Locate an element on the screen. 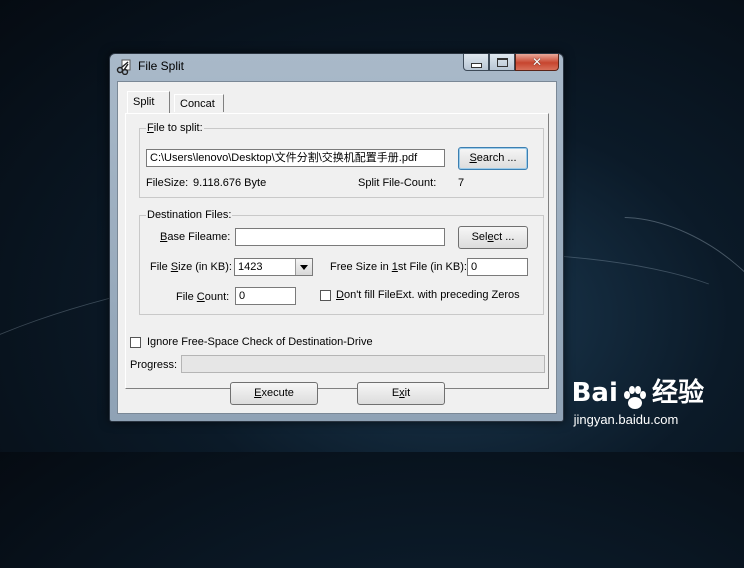  filesize-label: FileSize: is located at coordinates (167, 183).